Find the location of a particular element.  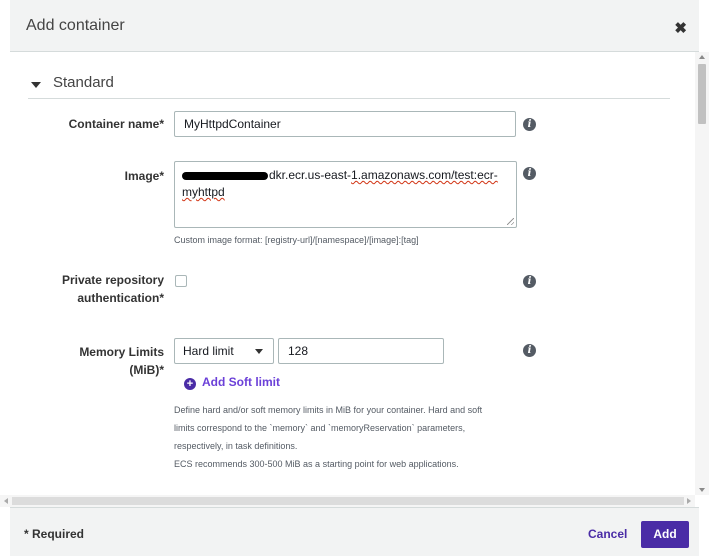

image-label: Image* is located at coordinates (144, 176).